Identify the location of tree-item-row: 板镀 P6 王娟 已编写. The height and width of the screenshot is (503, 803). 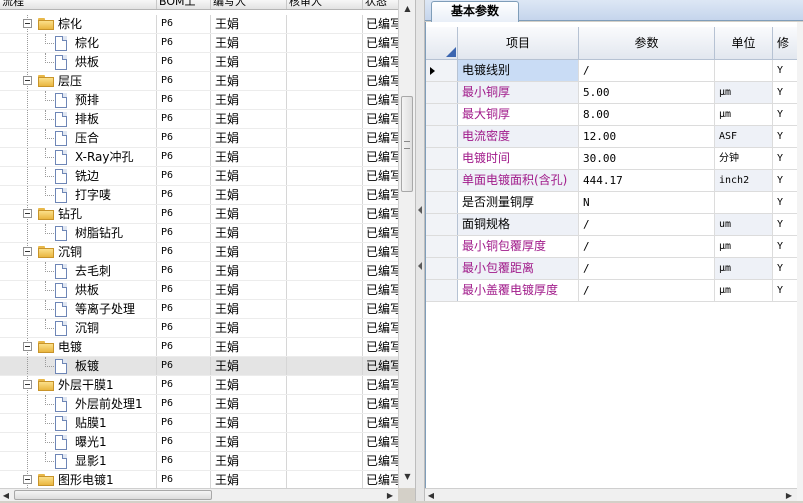
(199, 366).